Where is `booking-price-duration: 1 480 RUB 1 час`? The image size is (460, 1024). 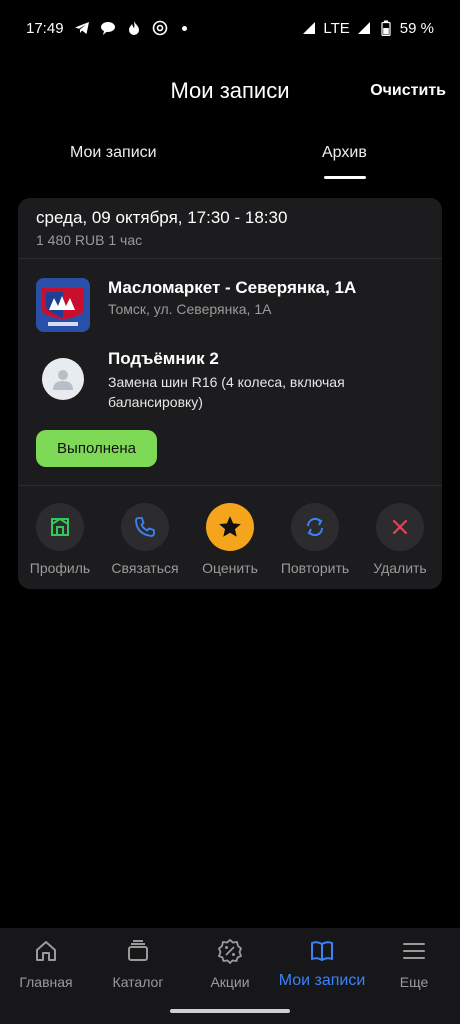
booking-price-duration: 1 480 RUB 1 час is located at coordinates (89, 240).